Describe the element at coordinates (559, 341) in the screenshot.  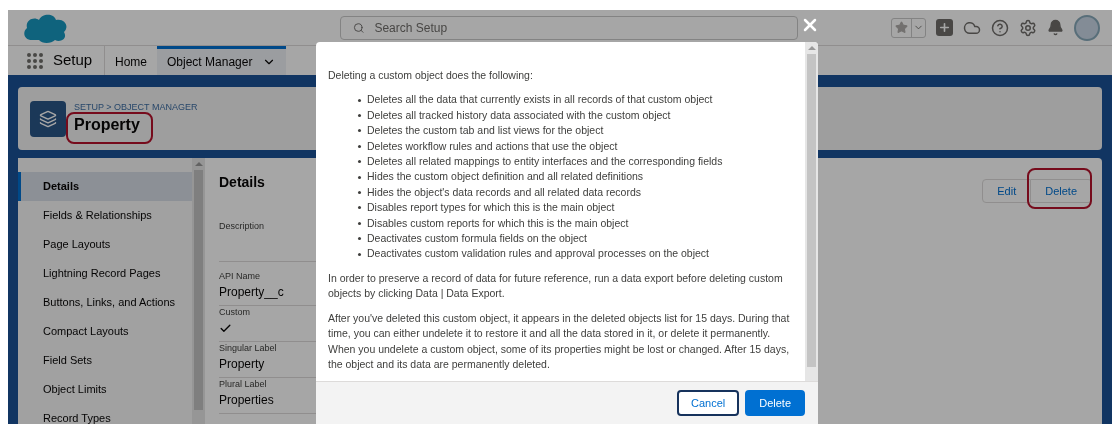
I see `paragraph: After you've deleted this custom object, it appears in the deleted objects list for 15 days. During that time, you can either undelete it to restore it and all the data stored in it, or delete it permanently. When you undelete a custom object, some of its properties might be lost or changed. After 15 days, the object and its data are permanently deleted.` at that location.